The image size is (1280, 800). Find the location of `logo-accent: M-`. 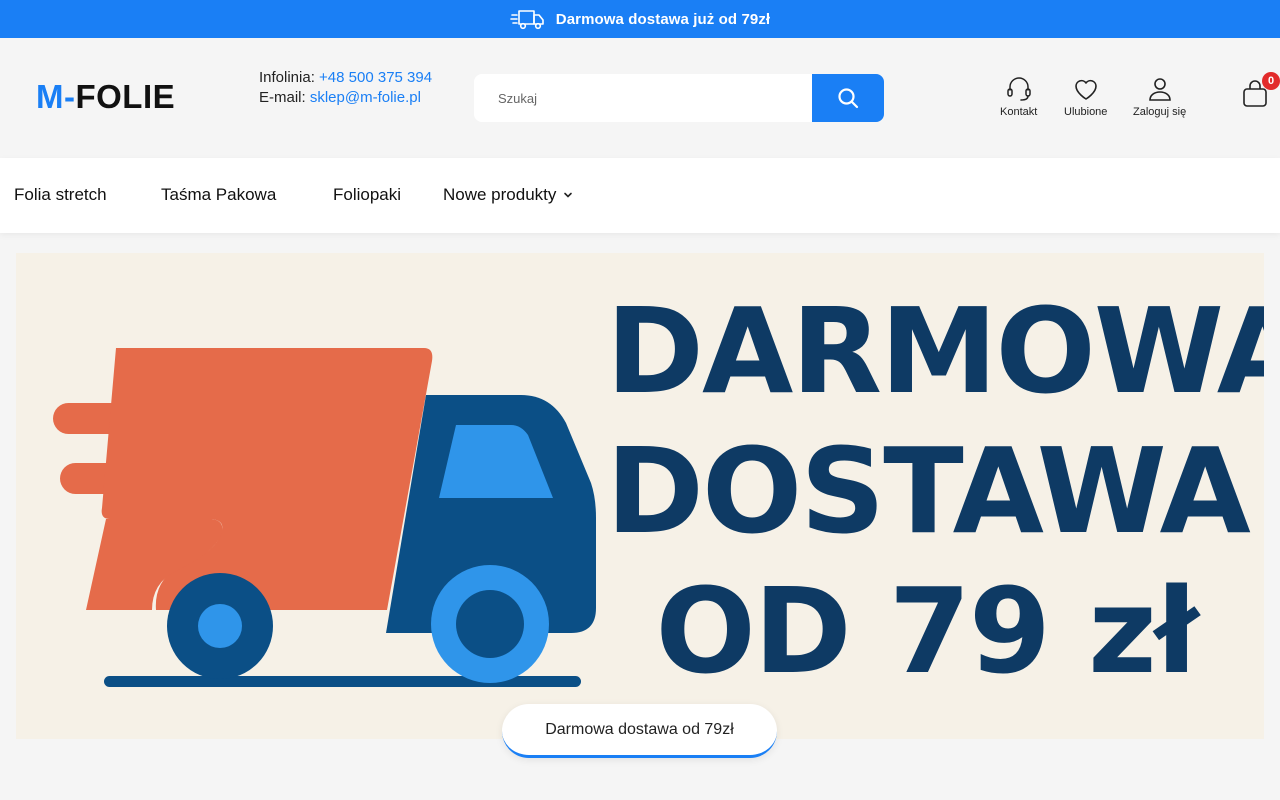

logo-accent: M- is located at coordinates (56, 96).